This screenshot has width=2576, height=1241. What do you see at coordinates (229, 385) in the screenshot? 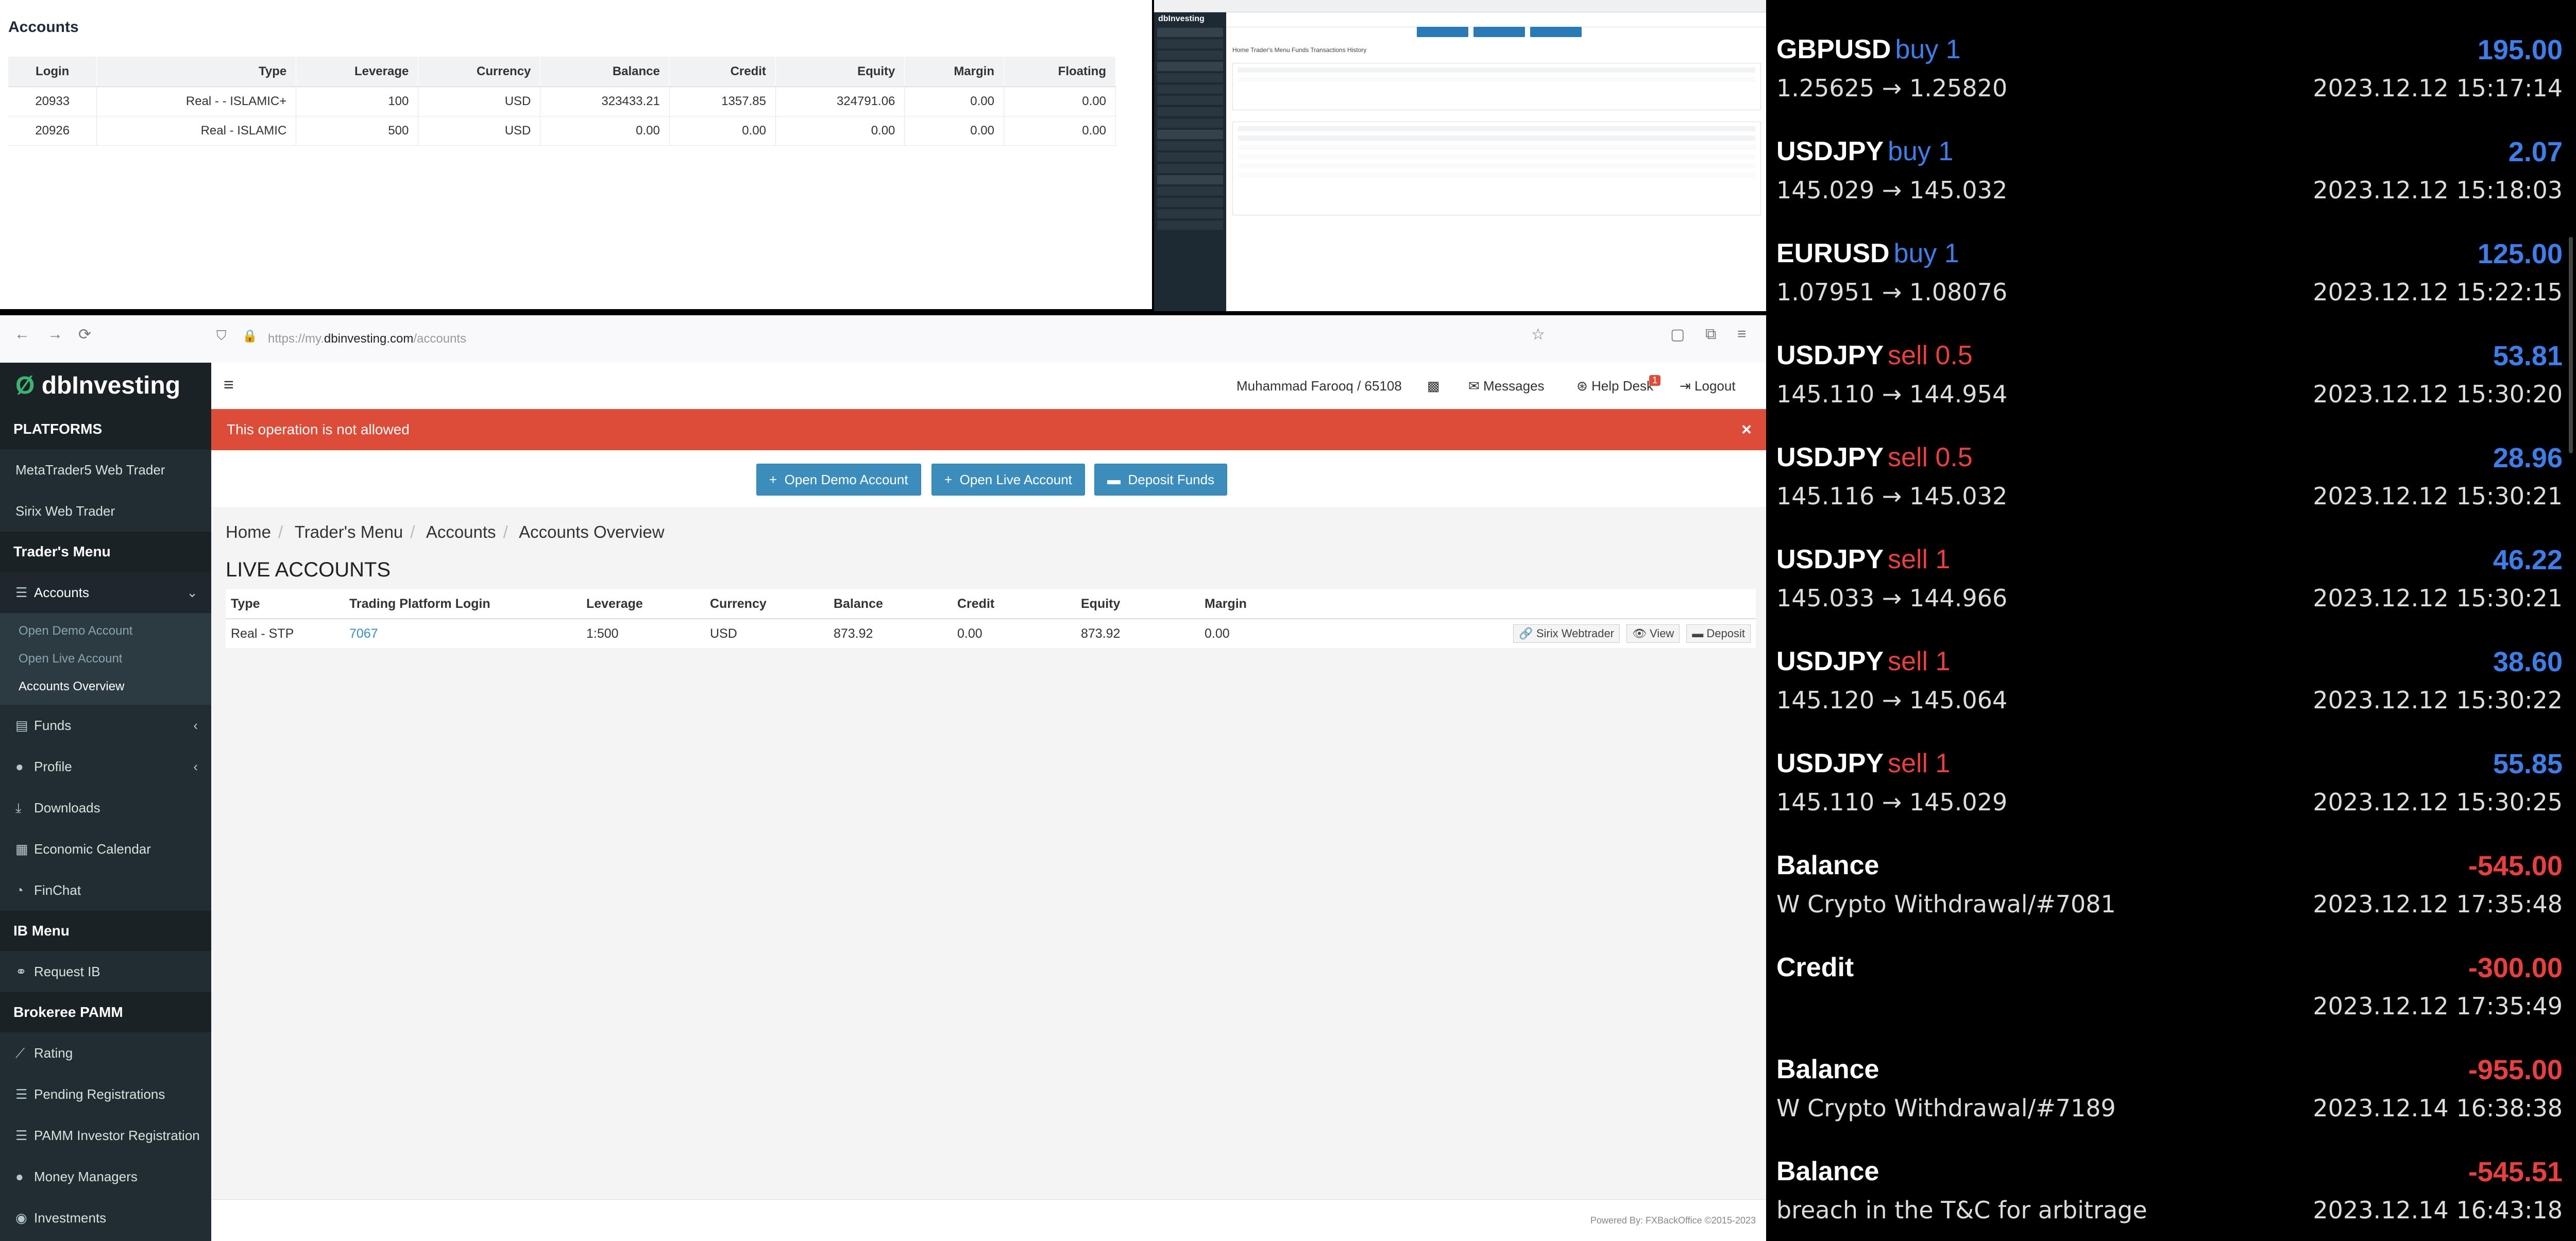
I see `hamburger-menu-icon: ≡` at bounding box center [229, 385].